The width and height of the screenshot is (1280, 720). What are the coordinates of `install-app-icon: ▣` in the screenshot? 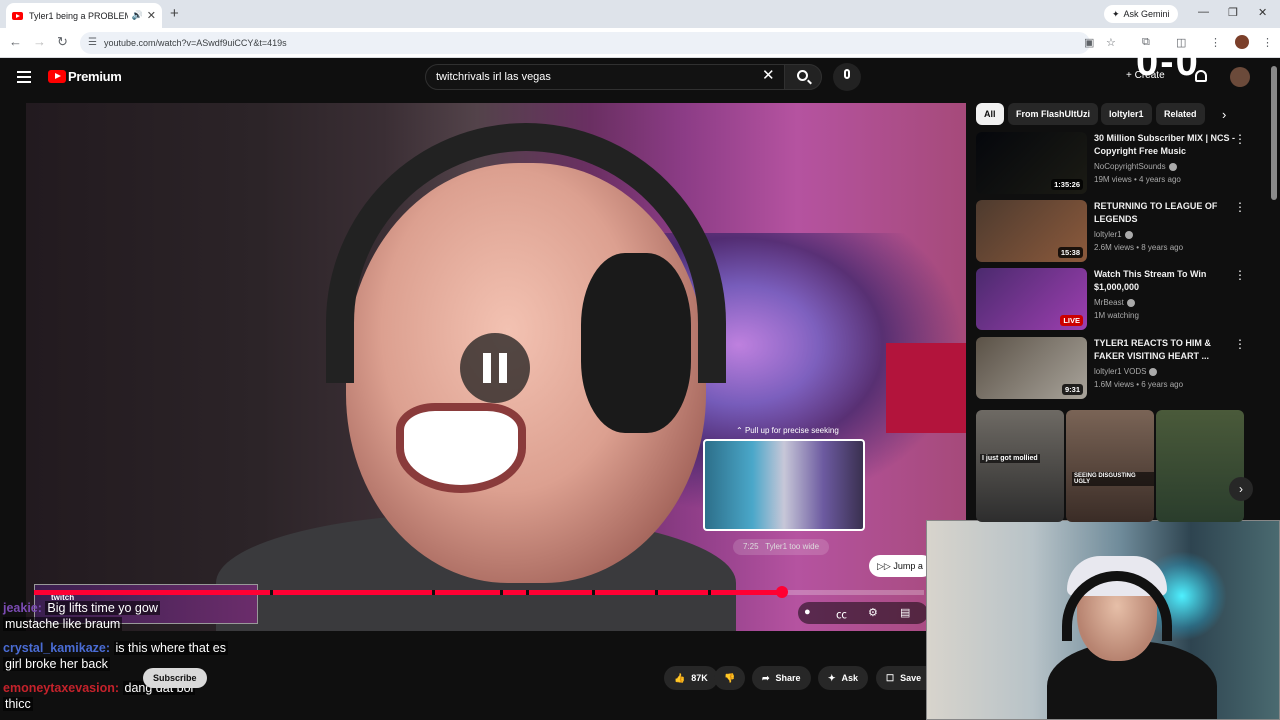 It's located at (1089, 42).